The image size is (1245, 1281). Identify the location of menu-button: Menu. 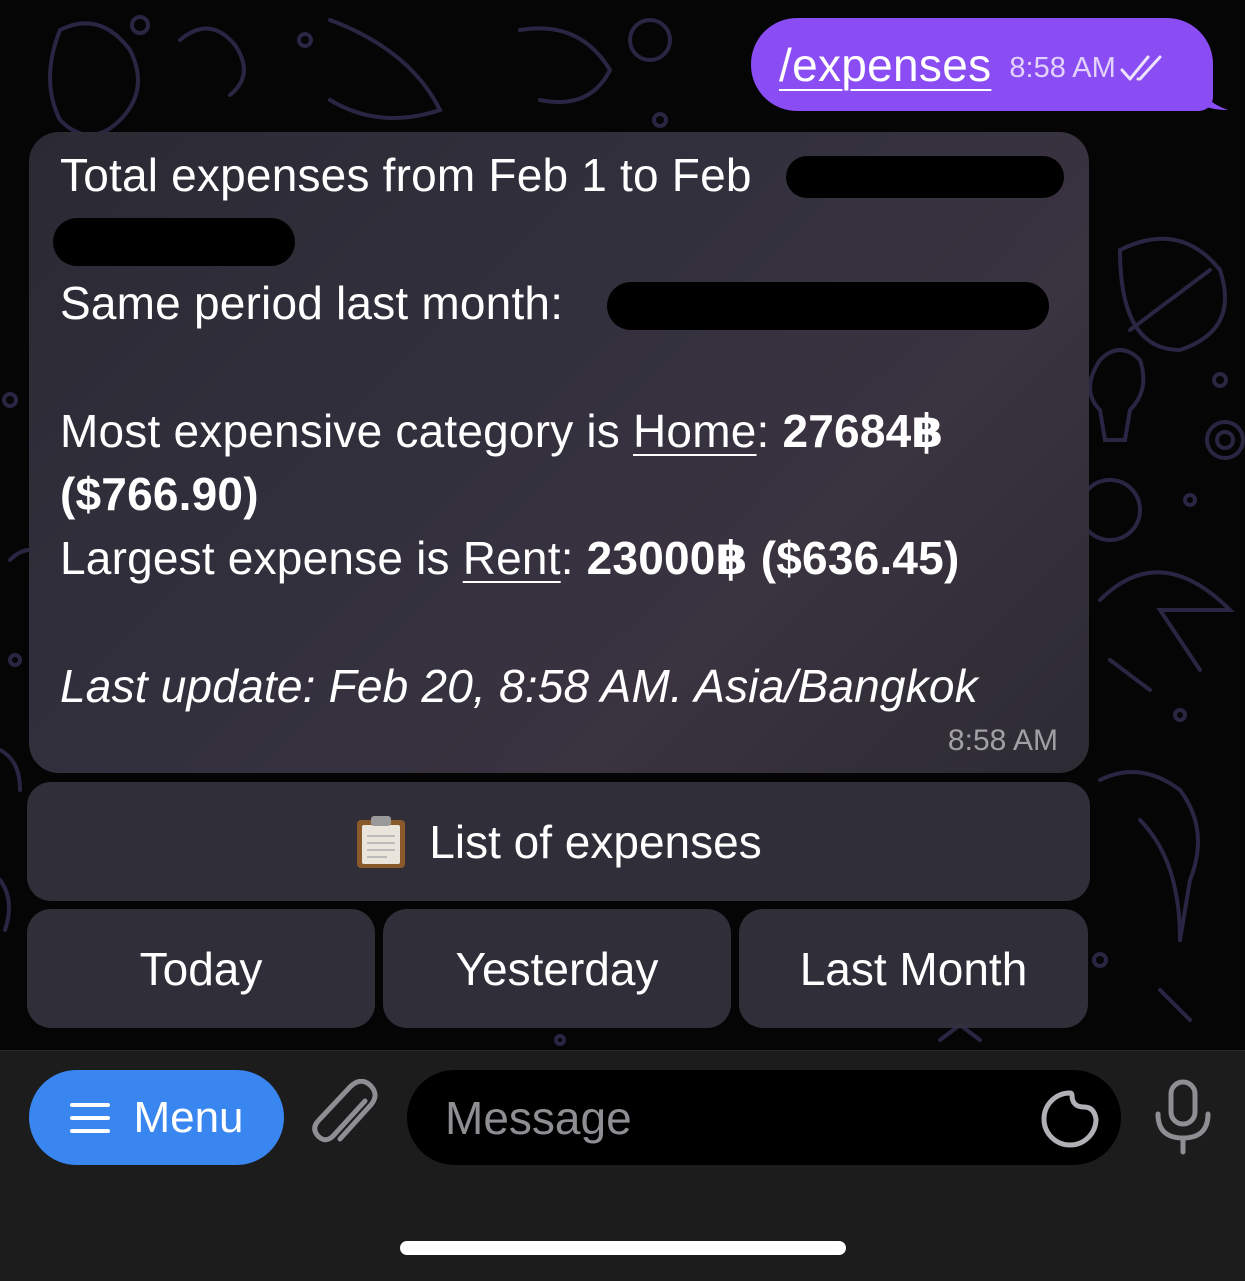
(156, 1117).